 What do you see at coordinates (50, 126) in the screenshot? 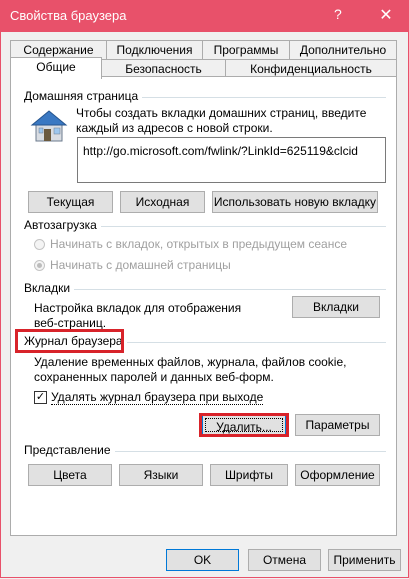
I see `house-icon` at bounding box center [50, 126].